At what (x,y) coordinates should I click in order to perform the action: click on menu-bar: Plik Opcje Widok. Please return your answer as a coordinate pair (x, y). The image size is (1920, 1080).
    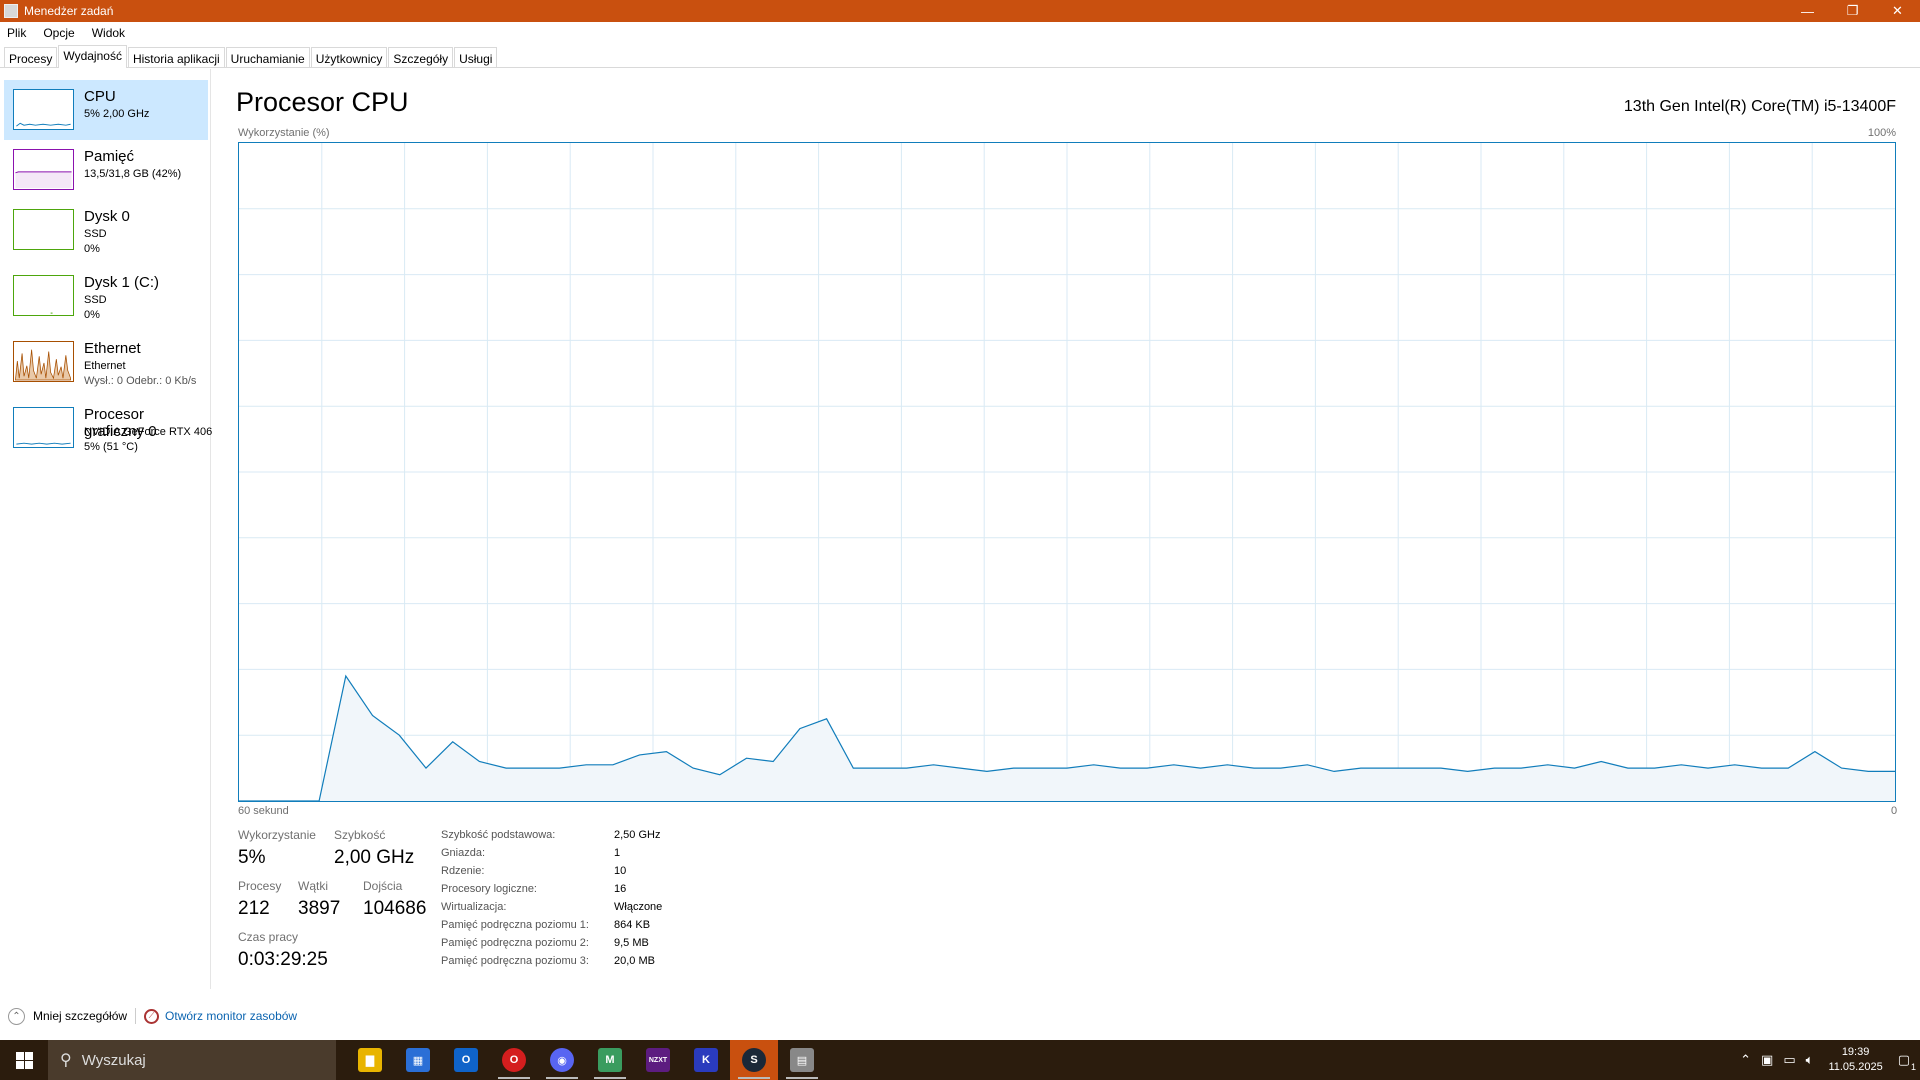
    Looking at the image, I should click on (960, 33).